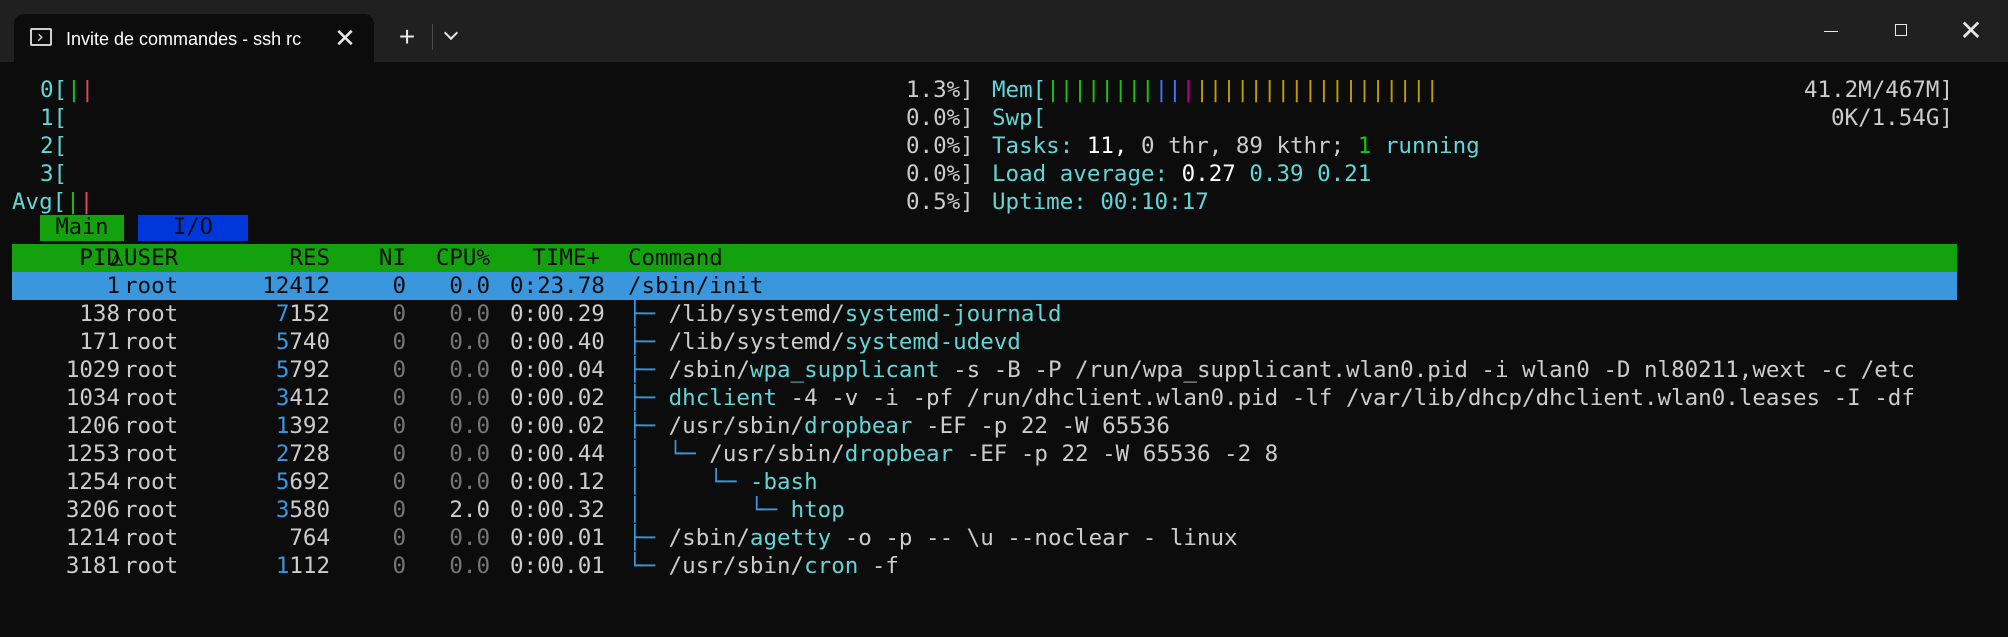 The height and width of the screenshot is (637, 2008). Describe the element at coordinates (309, 538) in the screenshot. I see `process-res: 764` at that location.